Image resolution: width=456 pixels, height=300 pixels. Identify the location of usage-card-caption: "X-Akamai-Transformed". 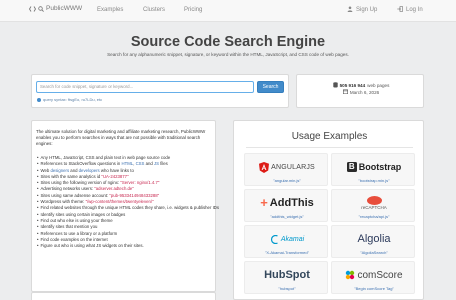
(287, 252).